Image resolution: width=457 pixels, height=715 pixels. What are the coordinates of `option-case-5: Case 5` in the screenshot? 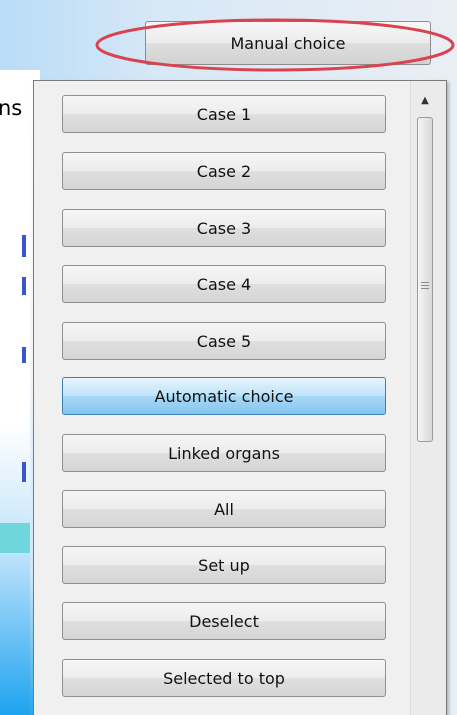 It's located at (224, 341).